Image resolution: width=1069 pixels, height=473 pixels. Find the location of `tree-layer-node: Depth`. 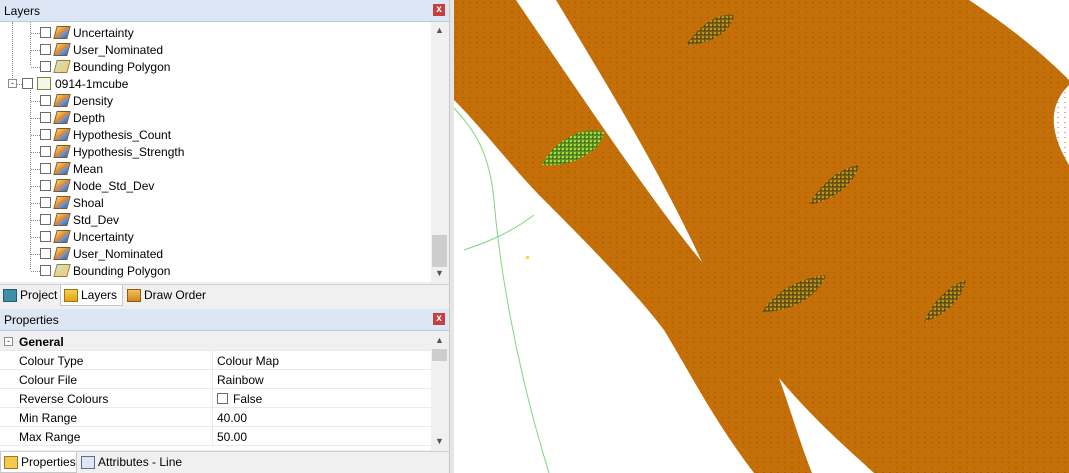

tree-layer-node: Depth is located at coordinates (215, 117).